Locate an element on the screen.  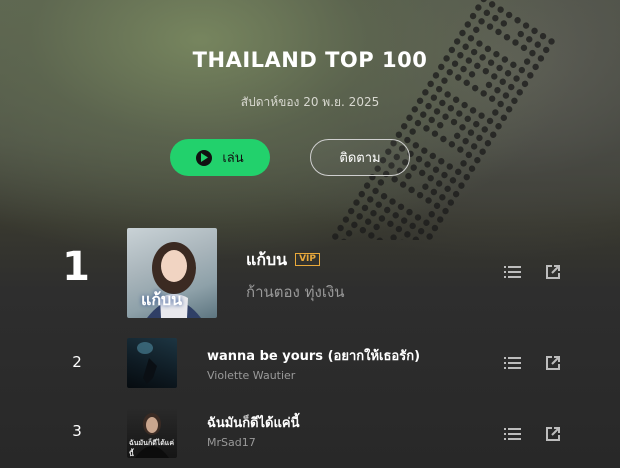
track-artist: Violette Wautier is located at coordinates (251, 375).